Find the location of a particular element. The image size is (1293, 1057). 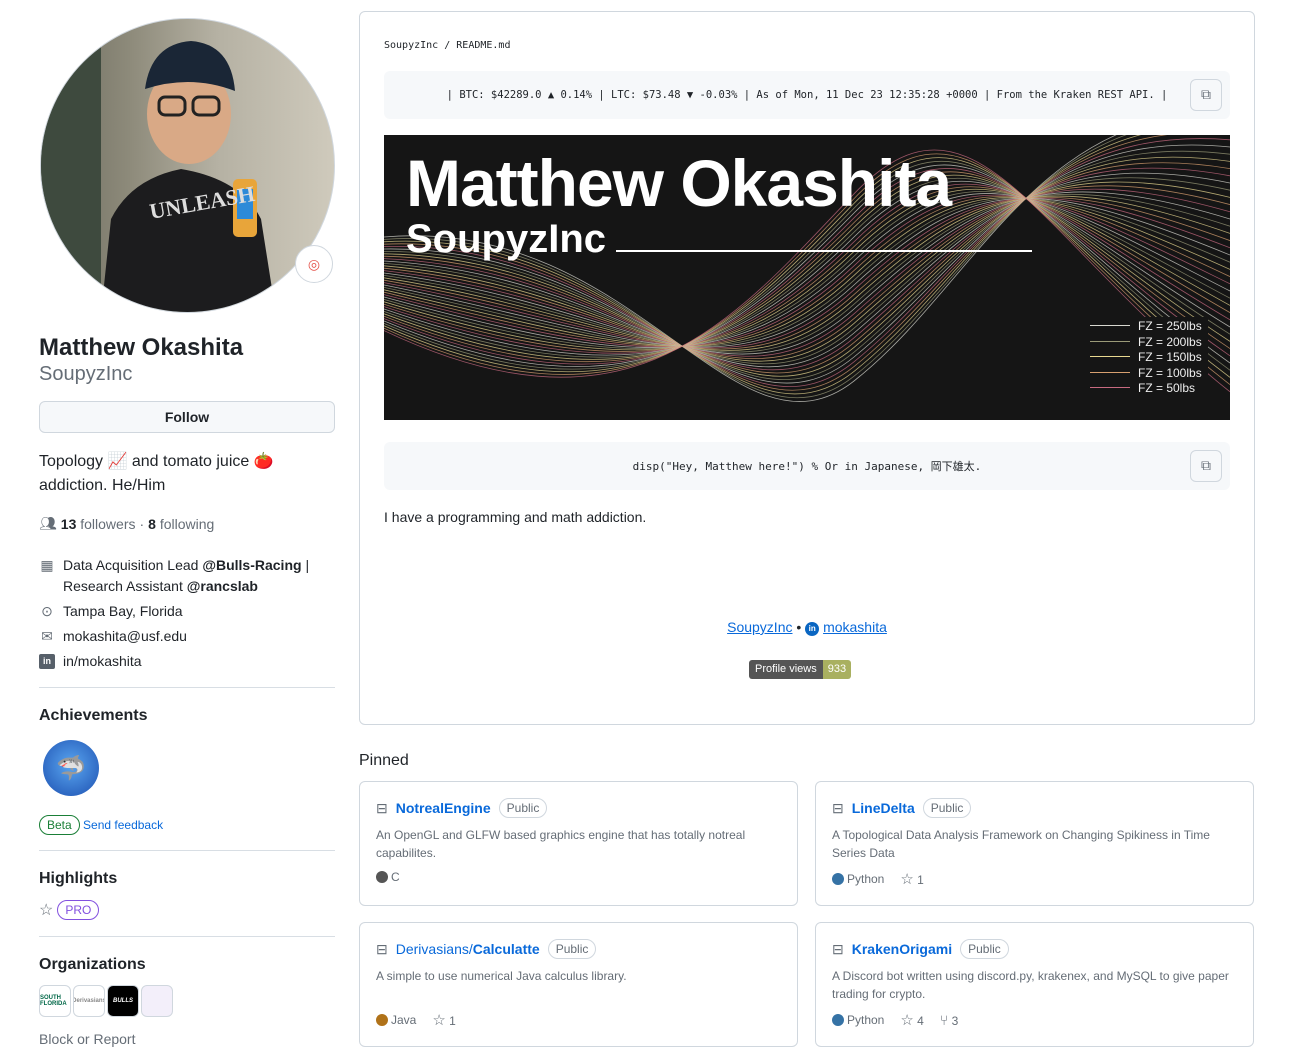

profile-username: SoupyzInc is located at coordinates (86, 374).